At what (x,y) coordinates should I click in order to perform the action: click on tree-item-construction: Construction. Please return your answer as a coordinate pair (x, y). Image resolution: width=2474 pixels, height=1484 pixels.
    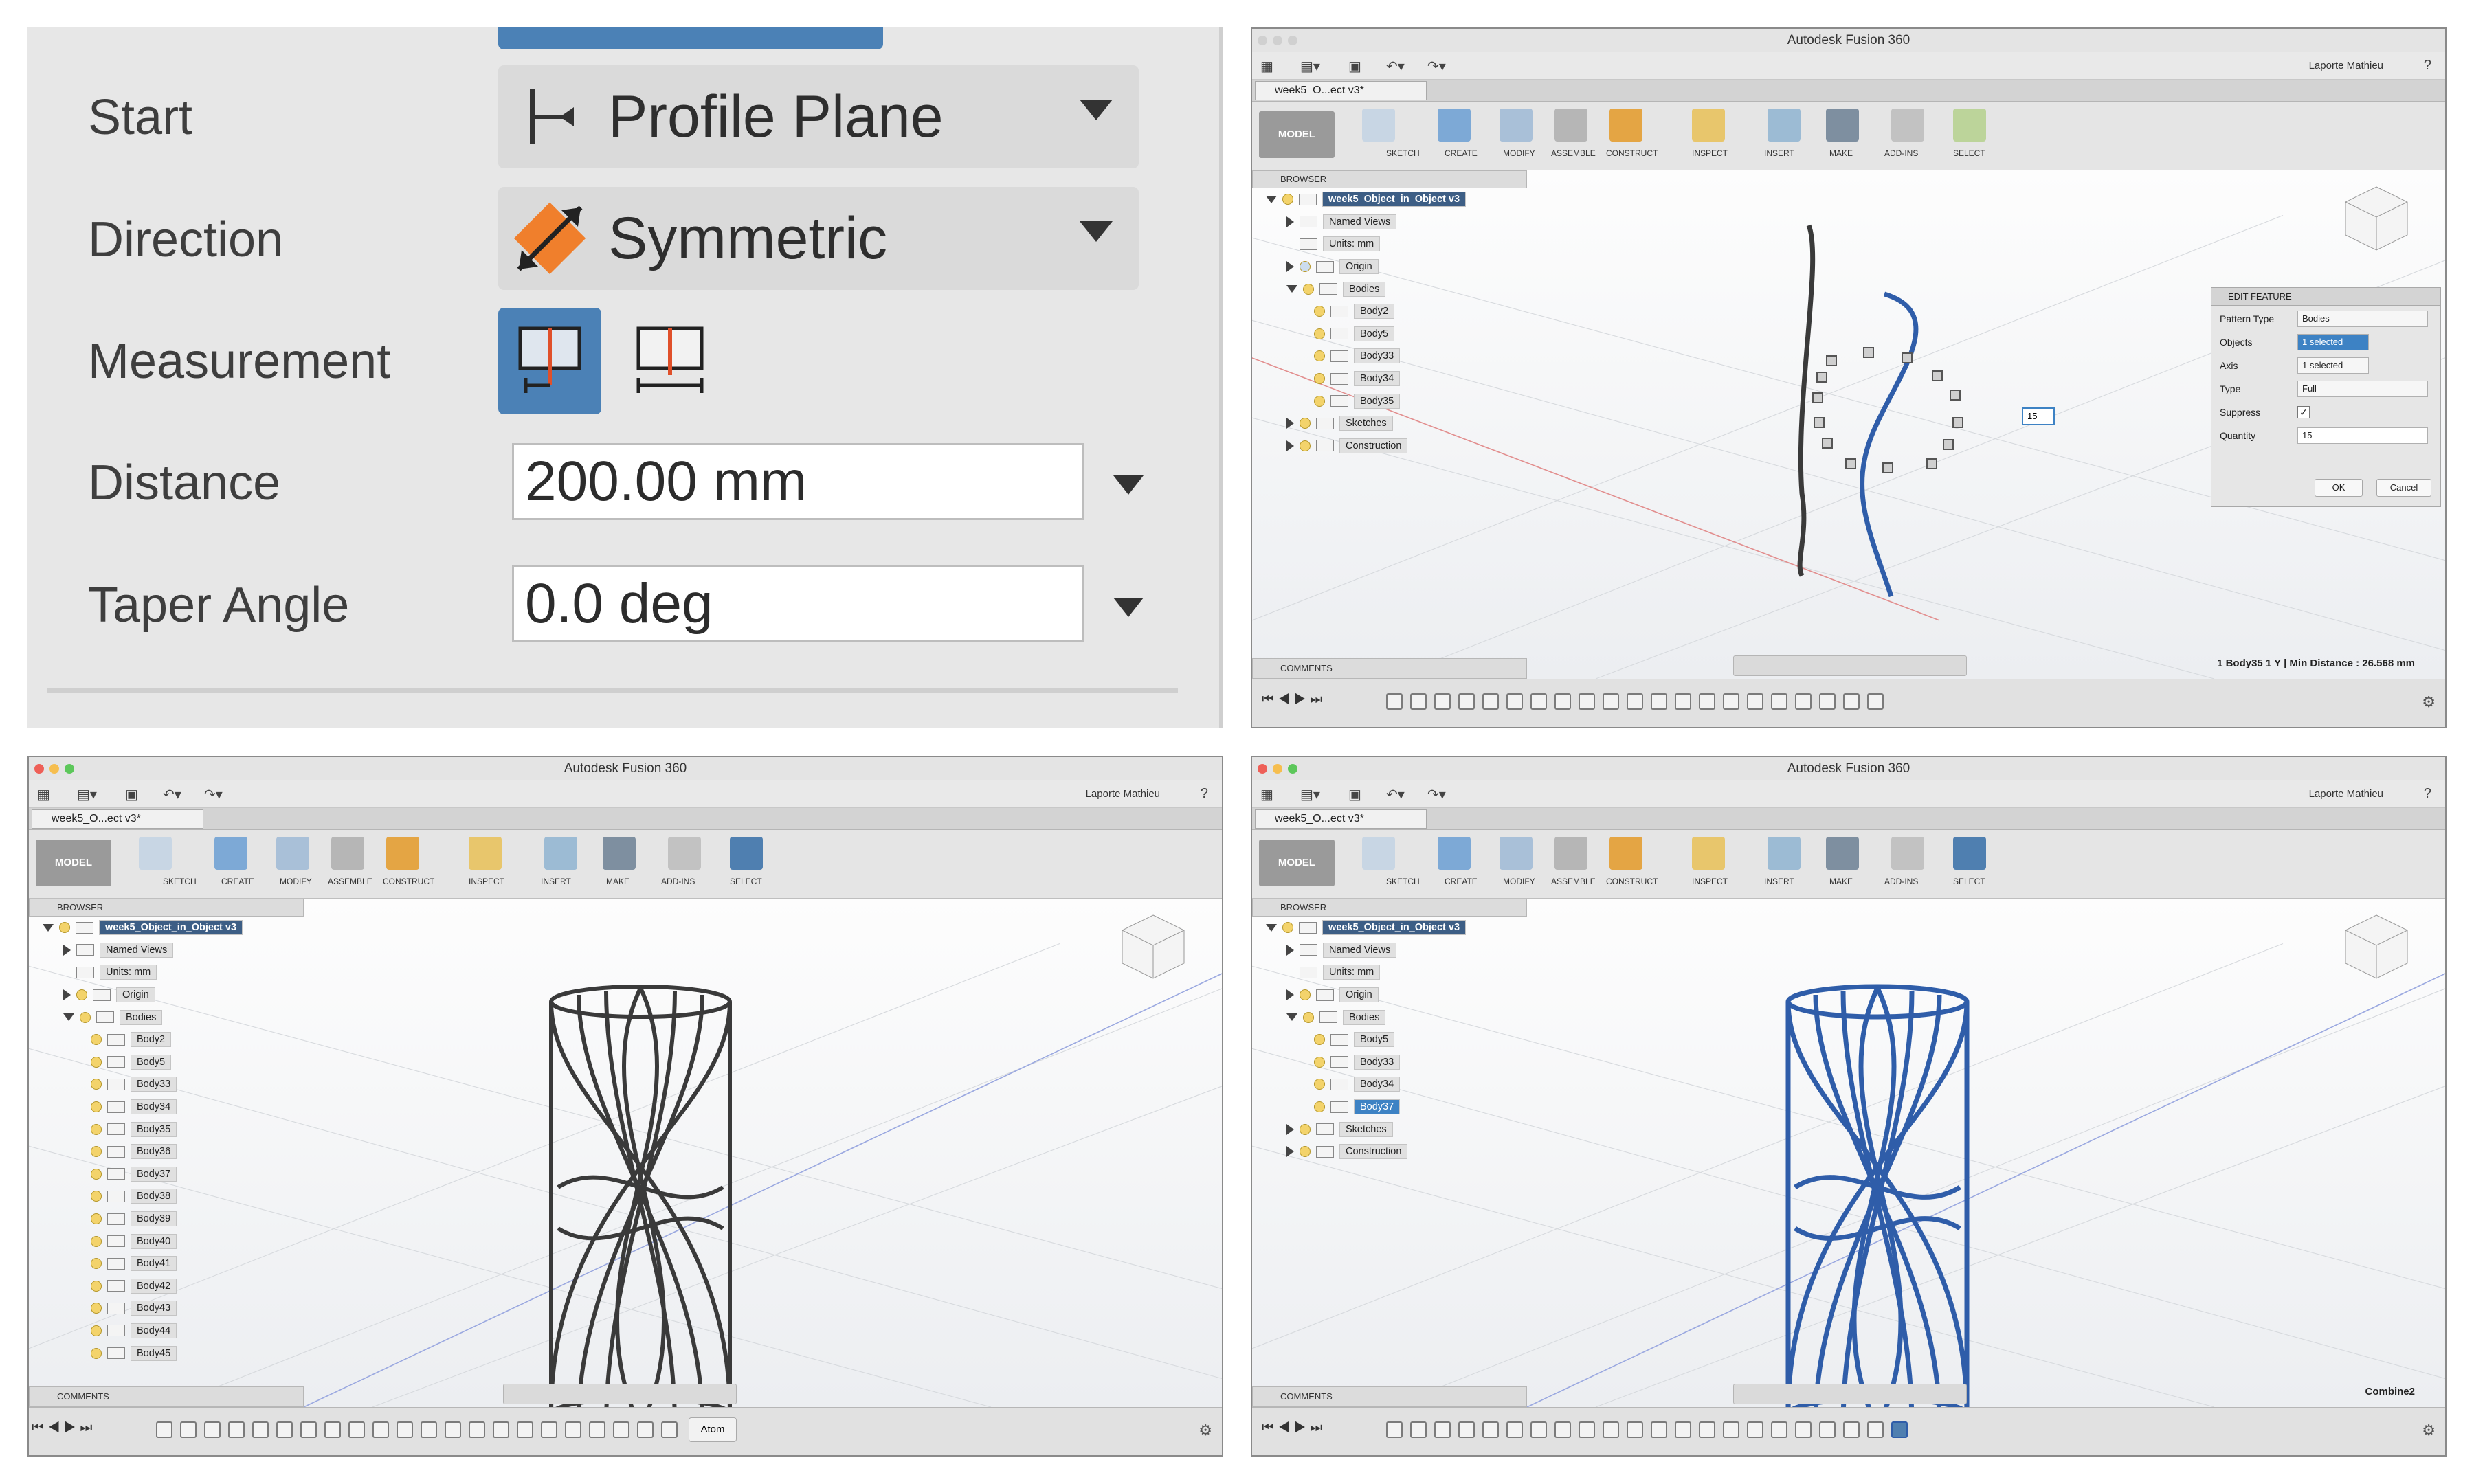
    Looking at the image, I should click on (1396, 1151).